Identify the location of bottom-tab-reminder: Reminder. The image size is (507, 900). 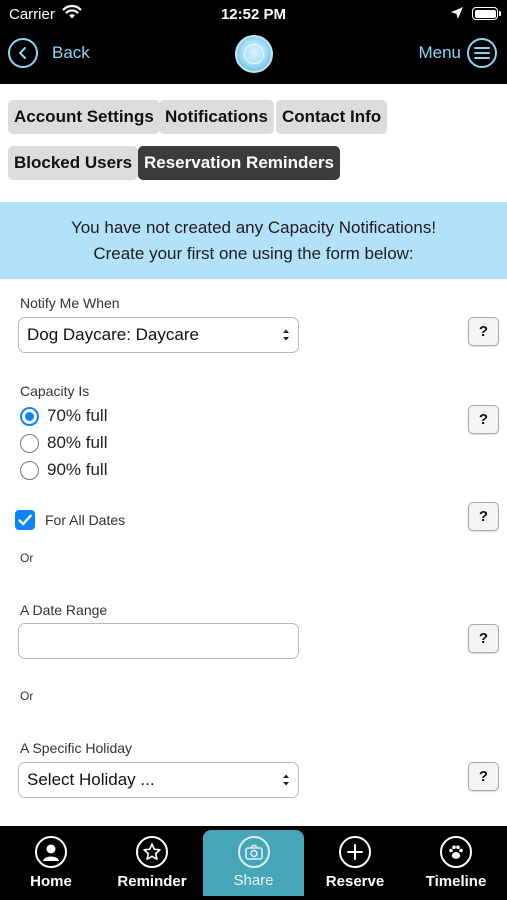
(152, 863).